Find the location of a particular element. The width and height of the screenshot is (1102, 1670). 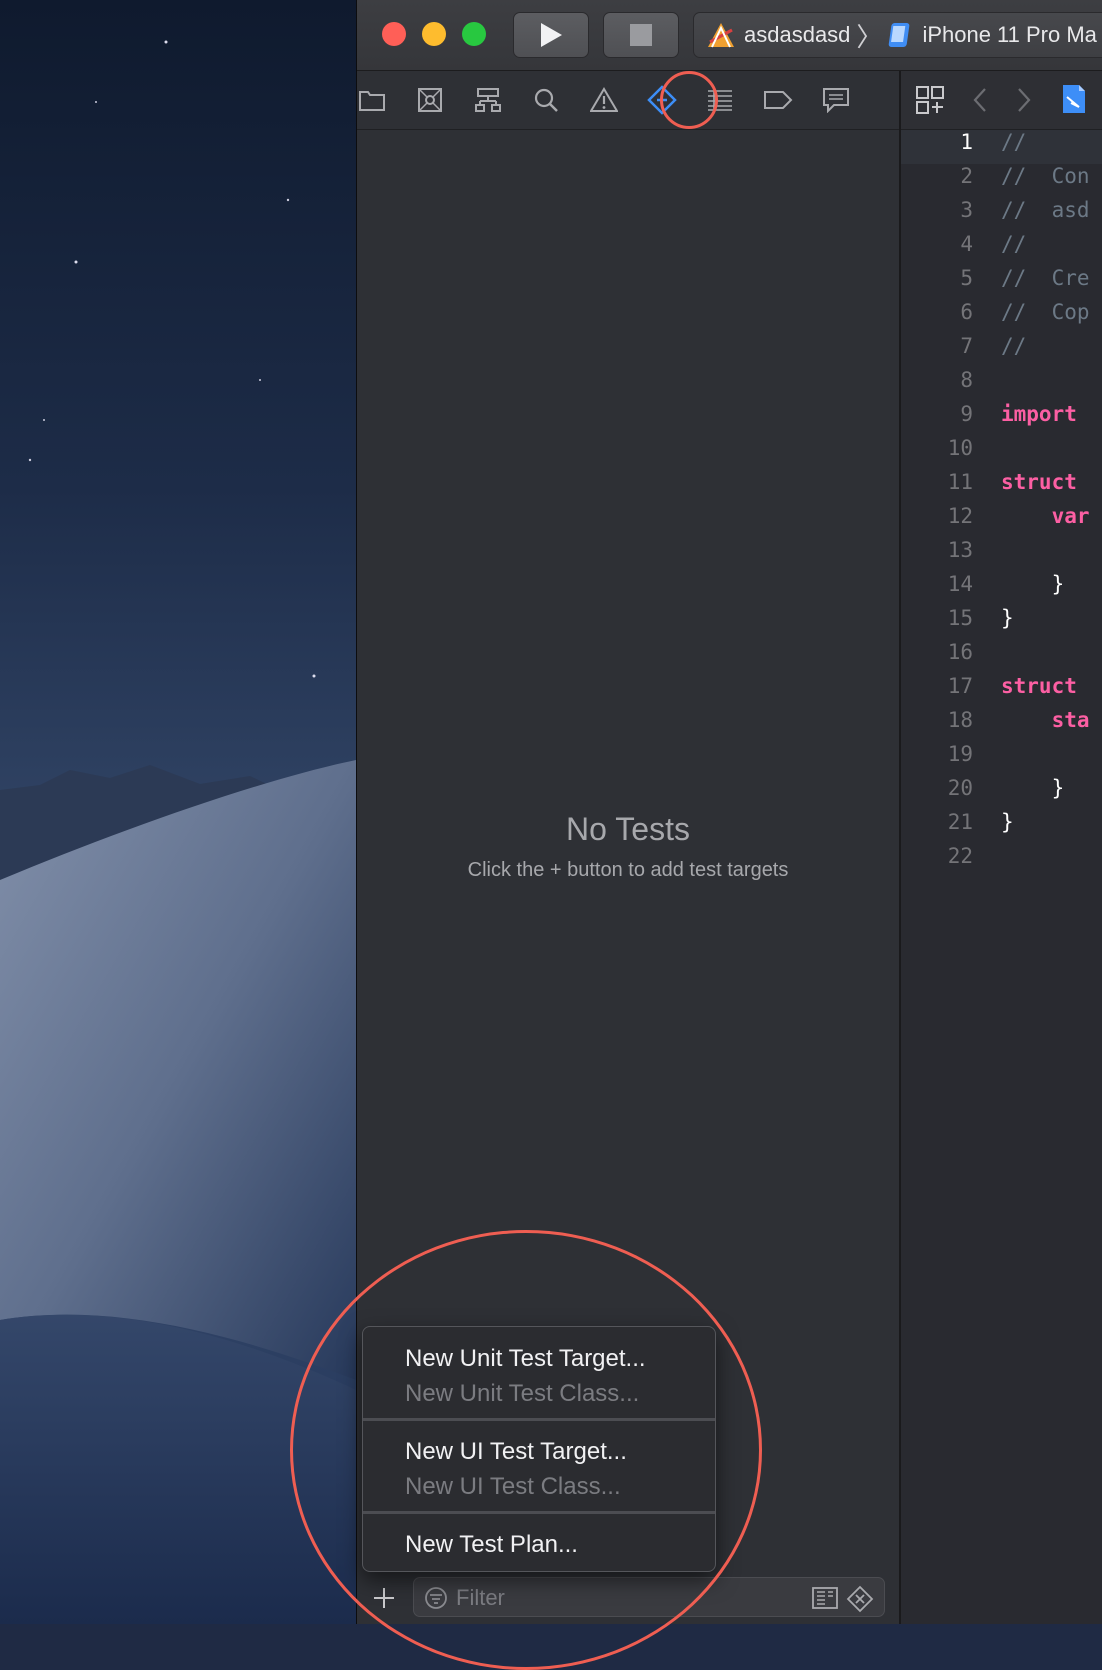

line-number: 12 is located at coordinates (960, 516).